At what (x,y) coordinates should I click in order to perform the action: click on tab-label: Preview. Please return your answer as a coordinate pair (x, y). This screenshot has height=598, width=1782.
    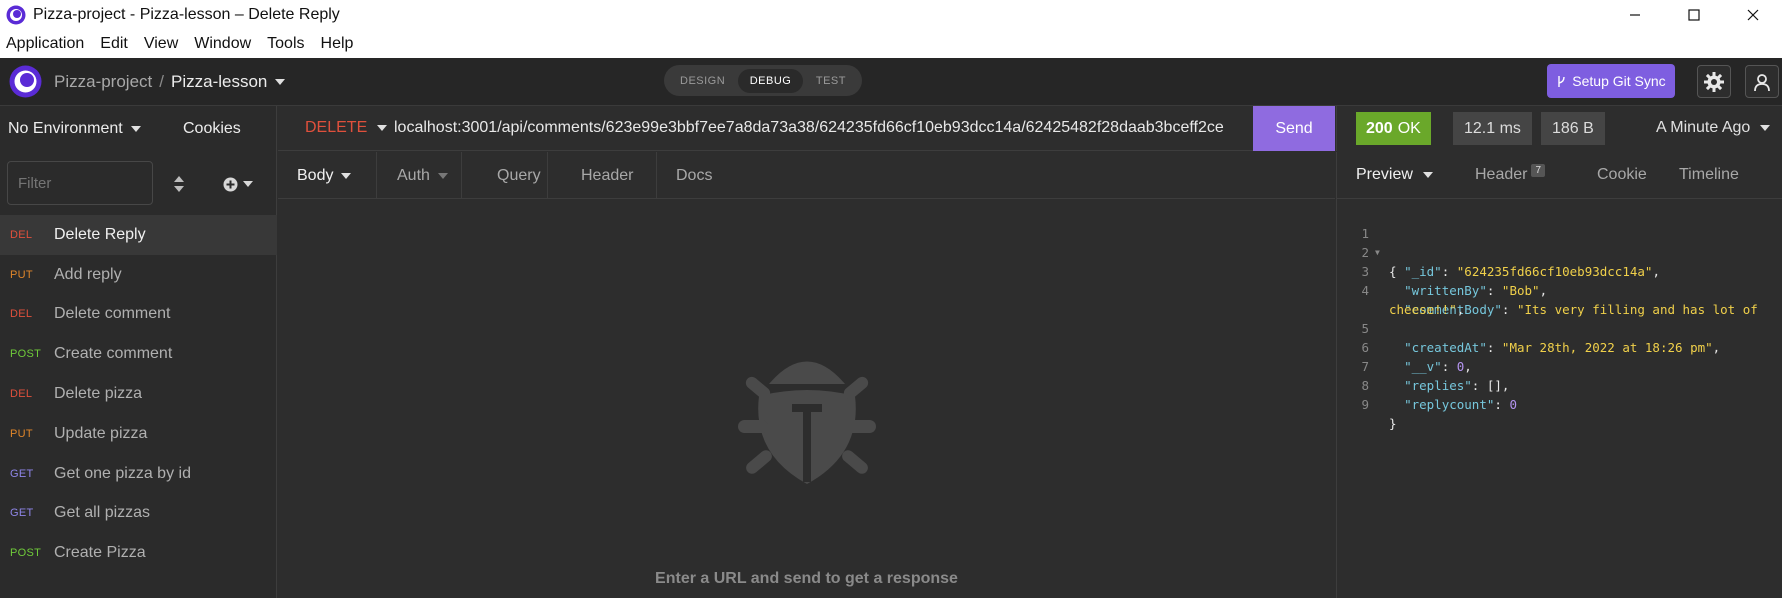
    Looking at the image, I should click on (1384, 174).